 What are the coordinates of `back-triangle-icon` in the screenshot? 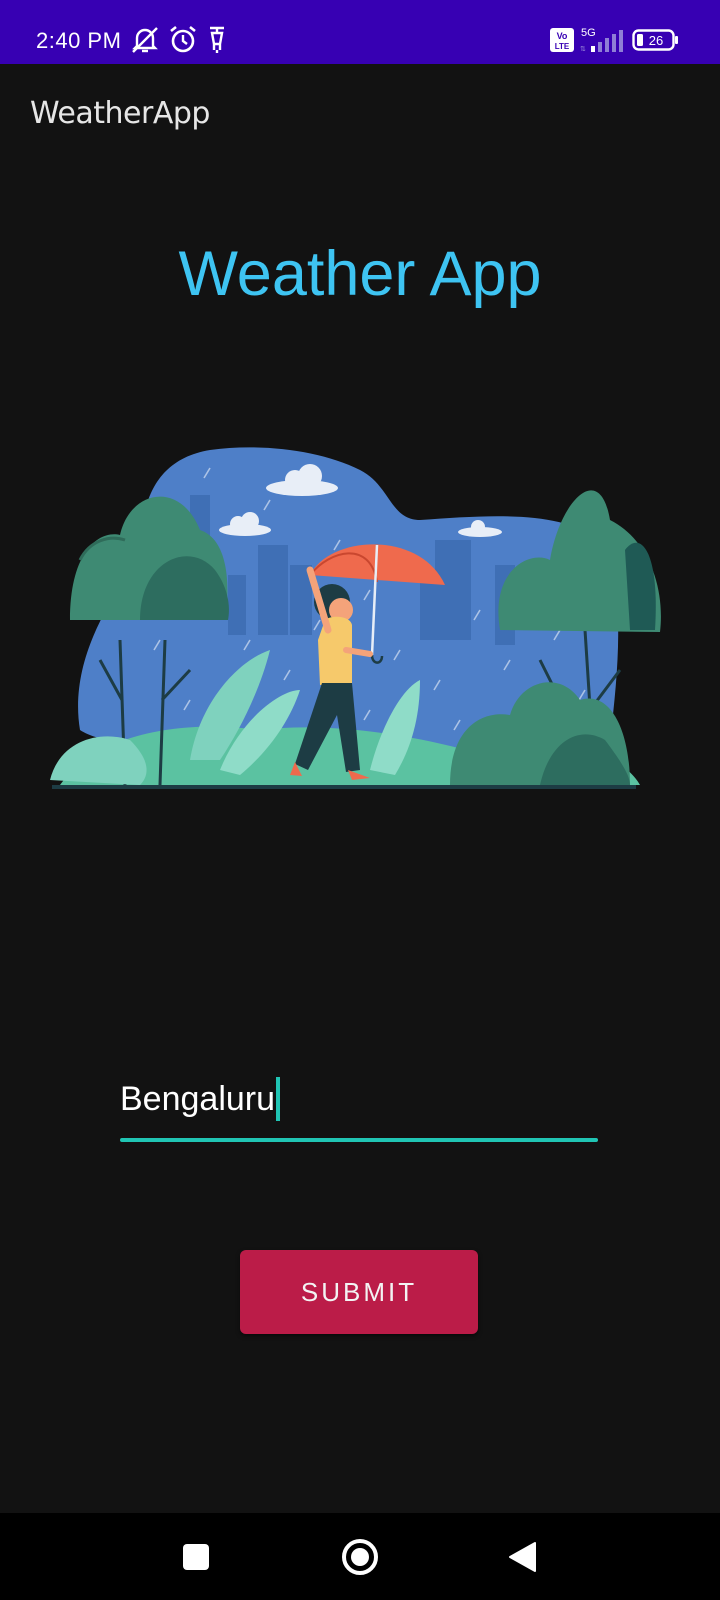 It's located at (522, 1556).